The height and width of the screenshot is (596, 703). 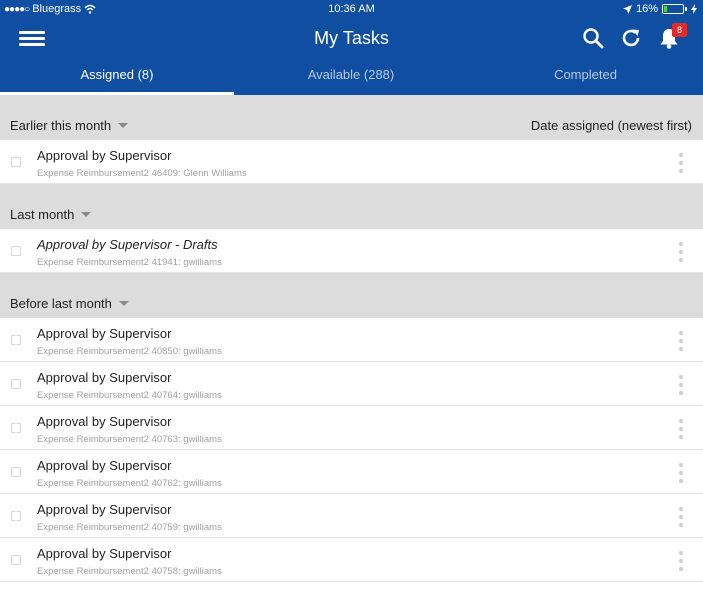 I want to click on task-subtitle: Expense Reimbursement2 40762: gwilliams, so click(x=129, y=483).